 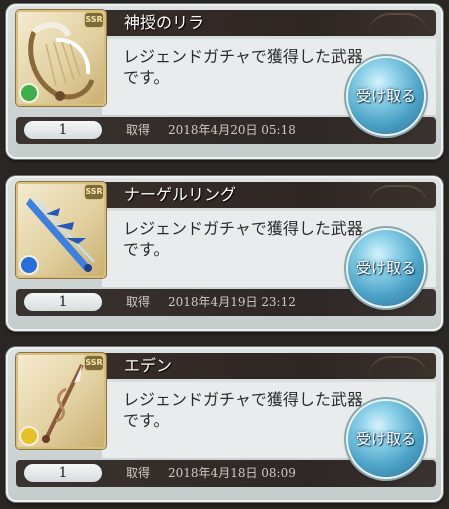 I want to click on acquired-date: 2018年4月18日 08:09, so click(x=232, y=473).